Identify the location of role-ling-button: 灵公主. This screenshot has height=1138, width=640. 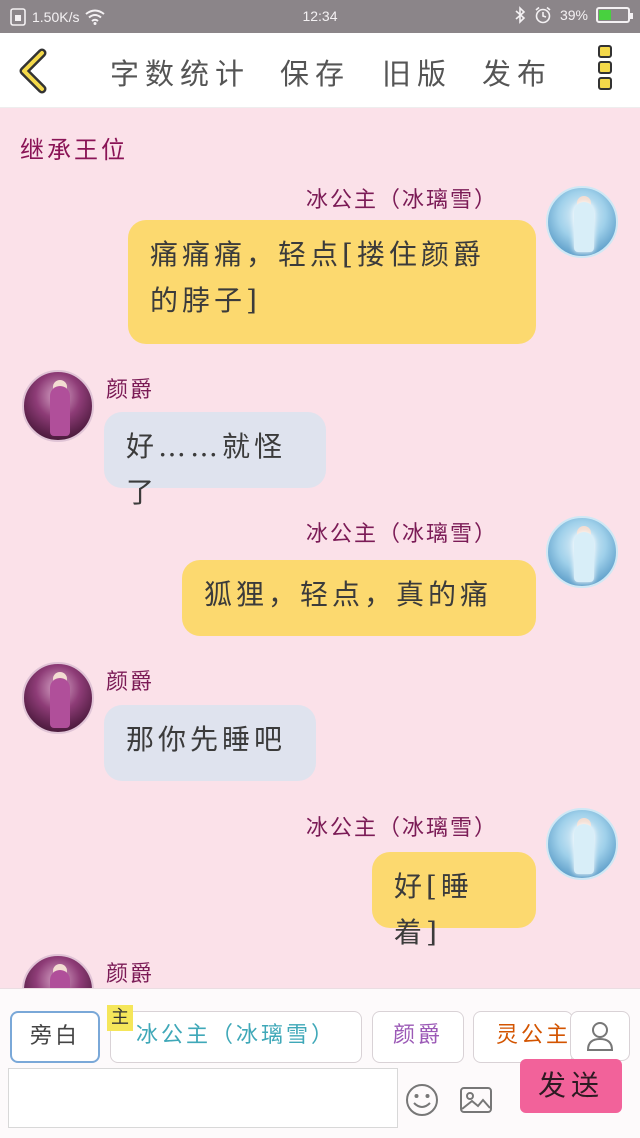
(523, 1037).